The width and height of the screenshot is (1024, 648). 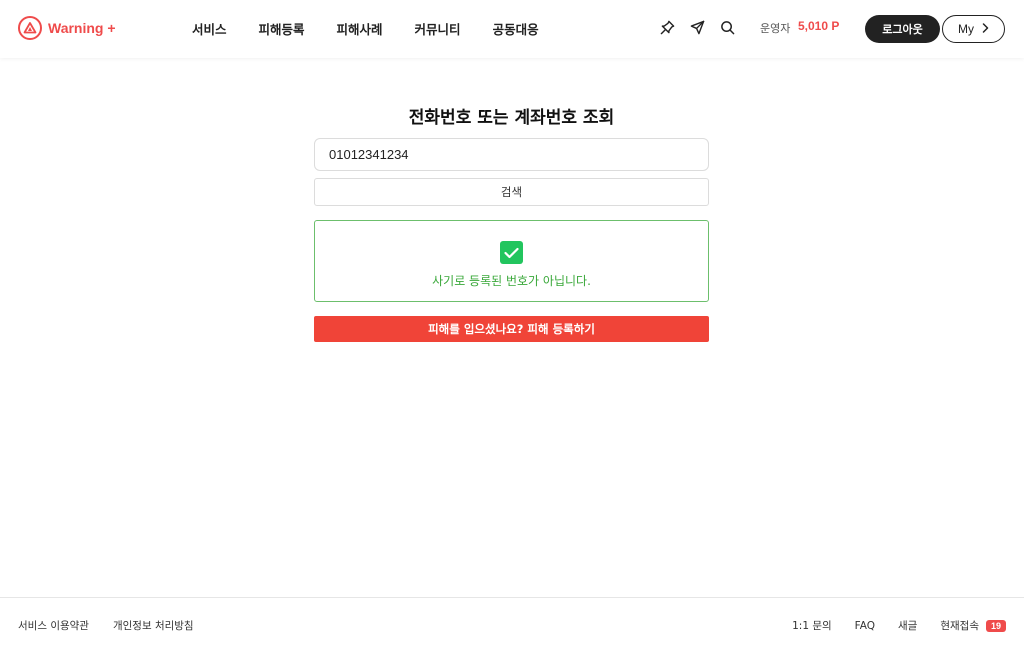 I want to click on points-value: 5,010 P, so click(x=819, y=26).